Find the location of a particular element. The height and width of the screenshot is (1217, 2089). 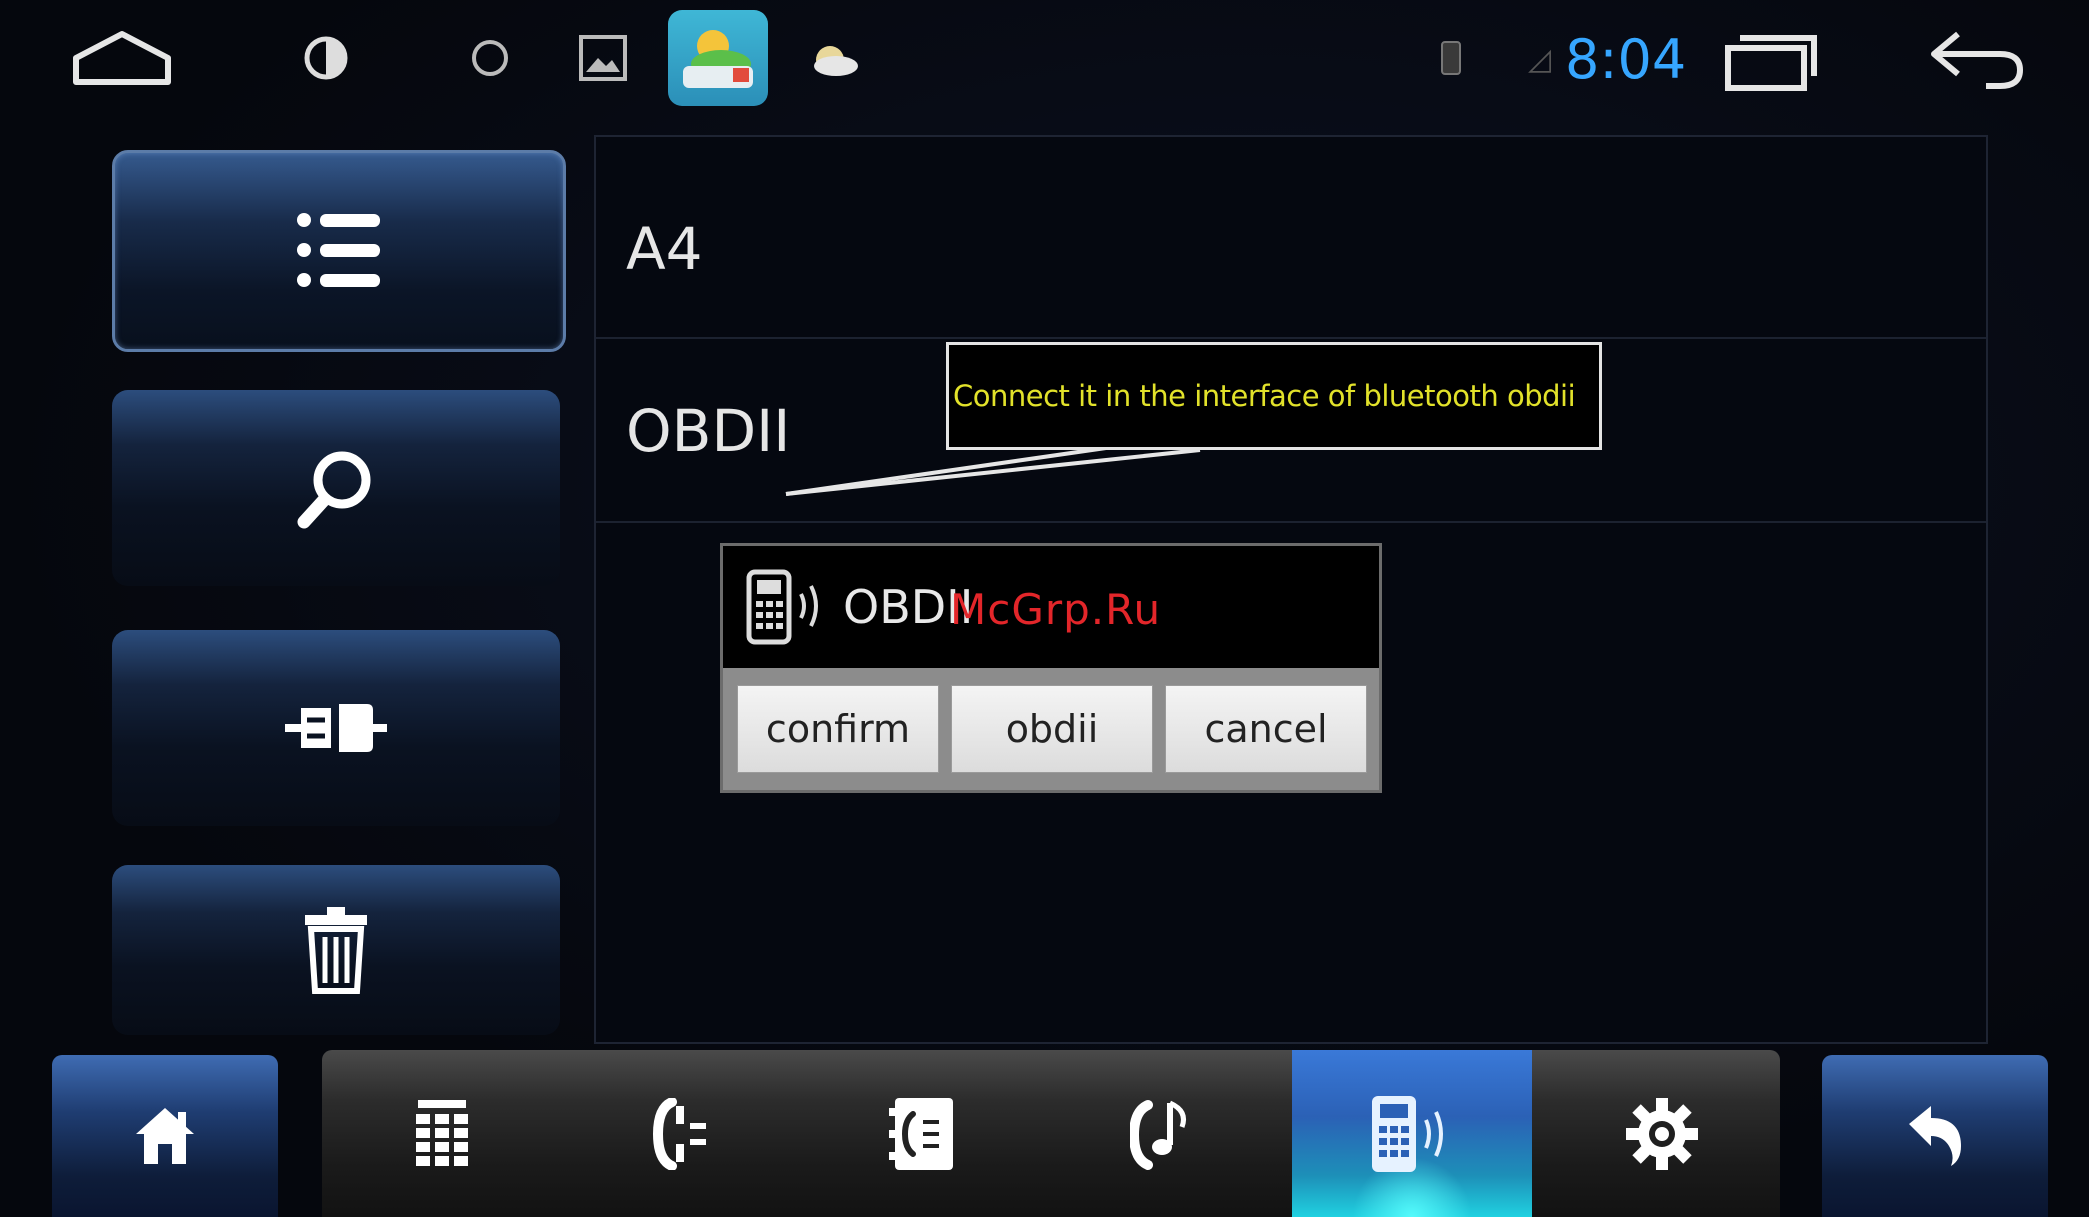

device-list-button is located at coordinates (339, 251).